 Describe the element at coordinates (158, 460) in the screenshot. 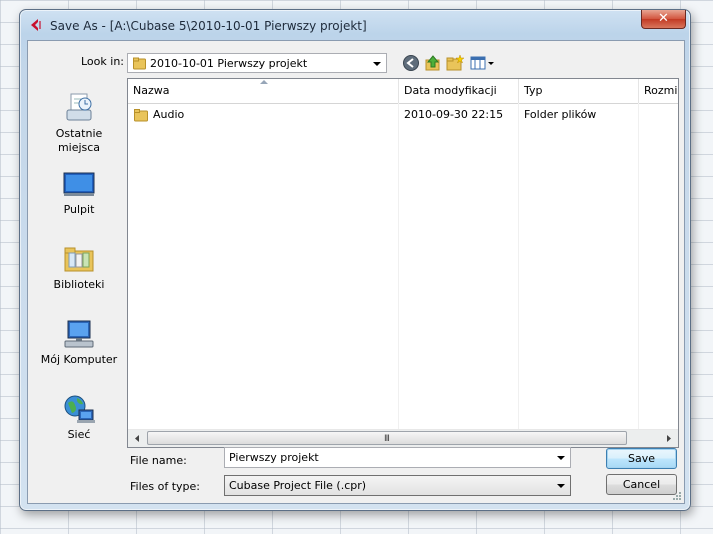

I see `file-name-label: File name:` at that location.